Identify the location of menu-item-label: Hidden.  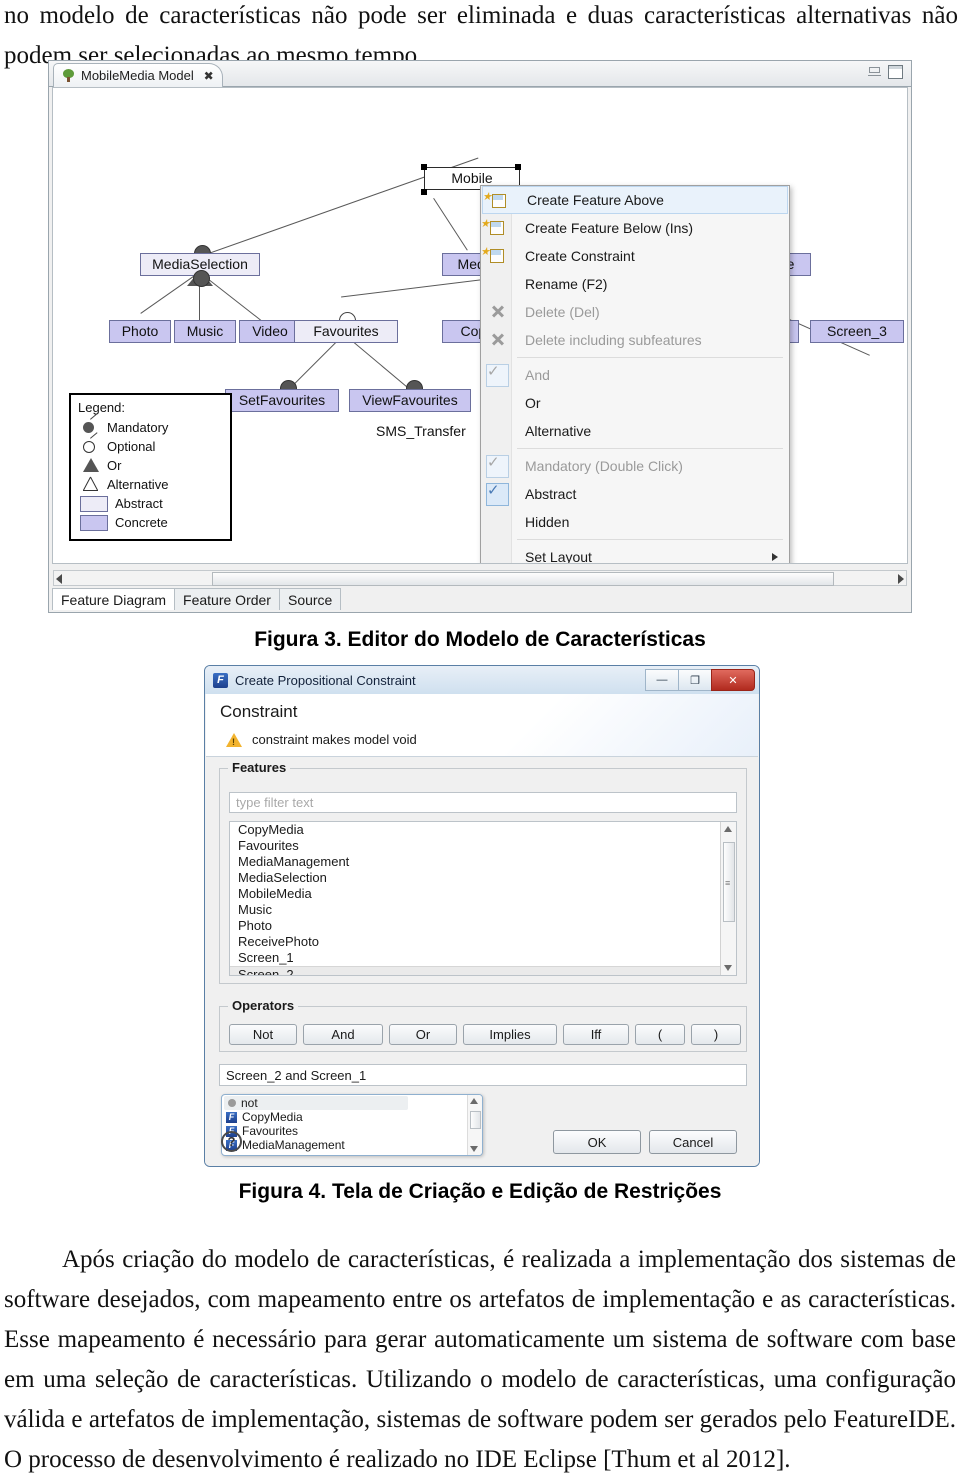
(547, 522).